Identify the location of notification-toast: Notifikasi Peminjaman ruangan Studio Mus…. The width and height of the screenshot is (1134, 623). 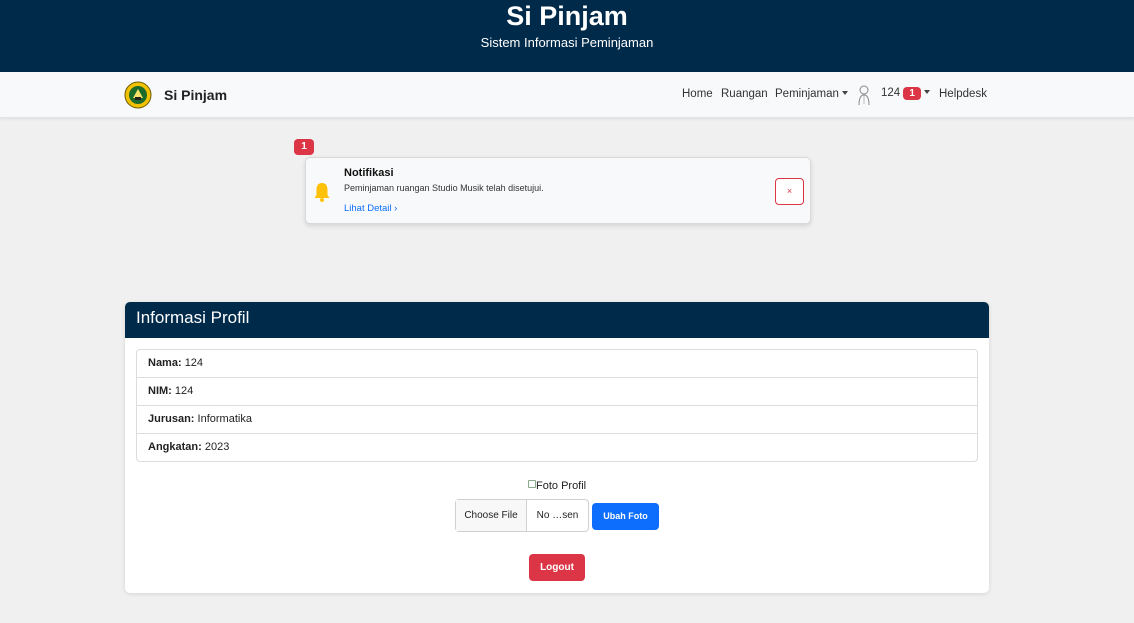
(558, 190).